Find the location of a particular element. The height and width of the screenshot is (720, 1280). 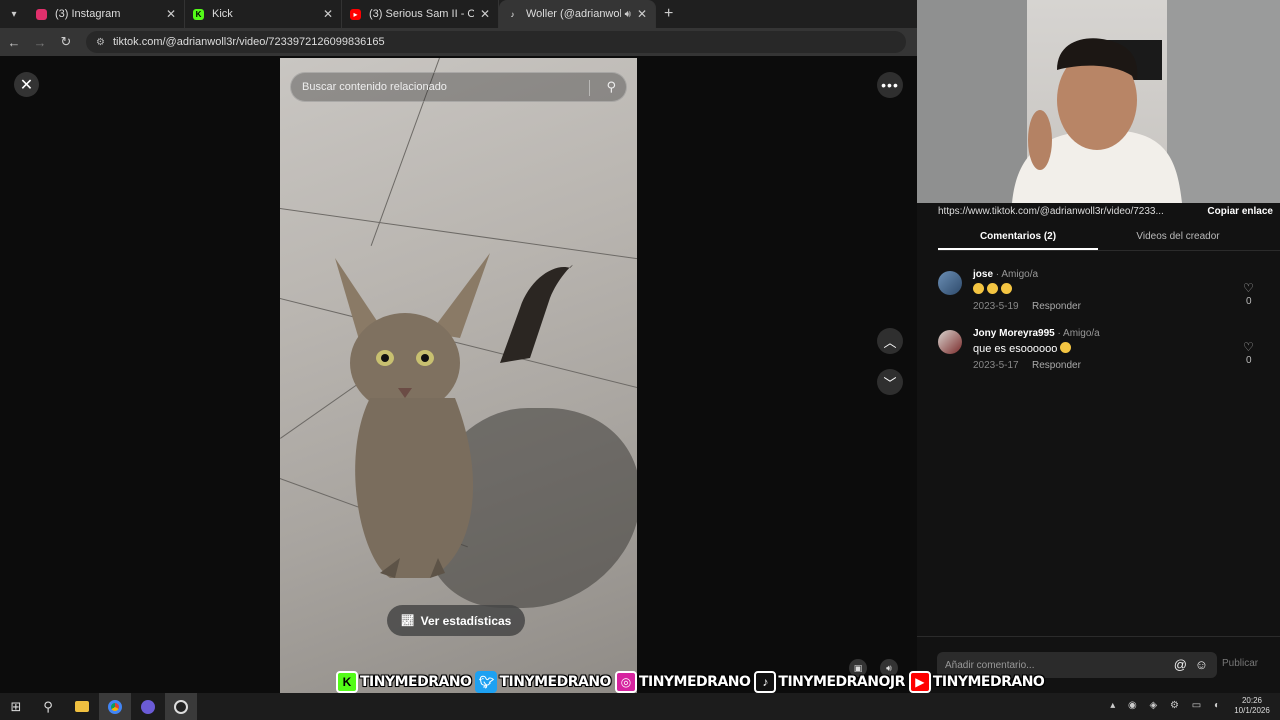

close-viewer-button: ✕ is located at coordinates (26, 84).